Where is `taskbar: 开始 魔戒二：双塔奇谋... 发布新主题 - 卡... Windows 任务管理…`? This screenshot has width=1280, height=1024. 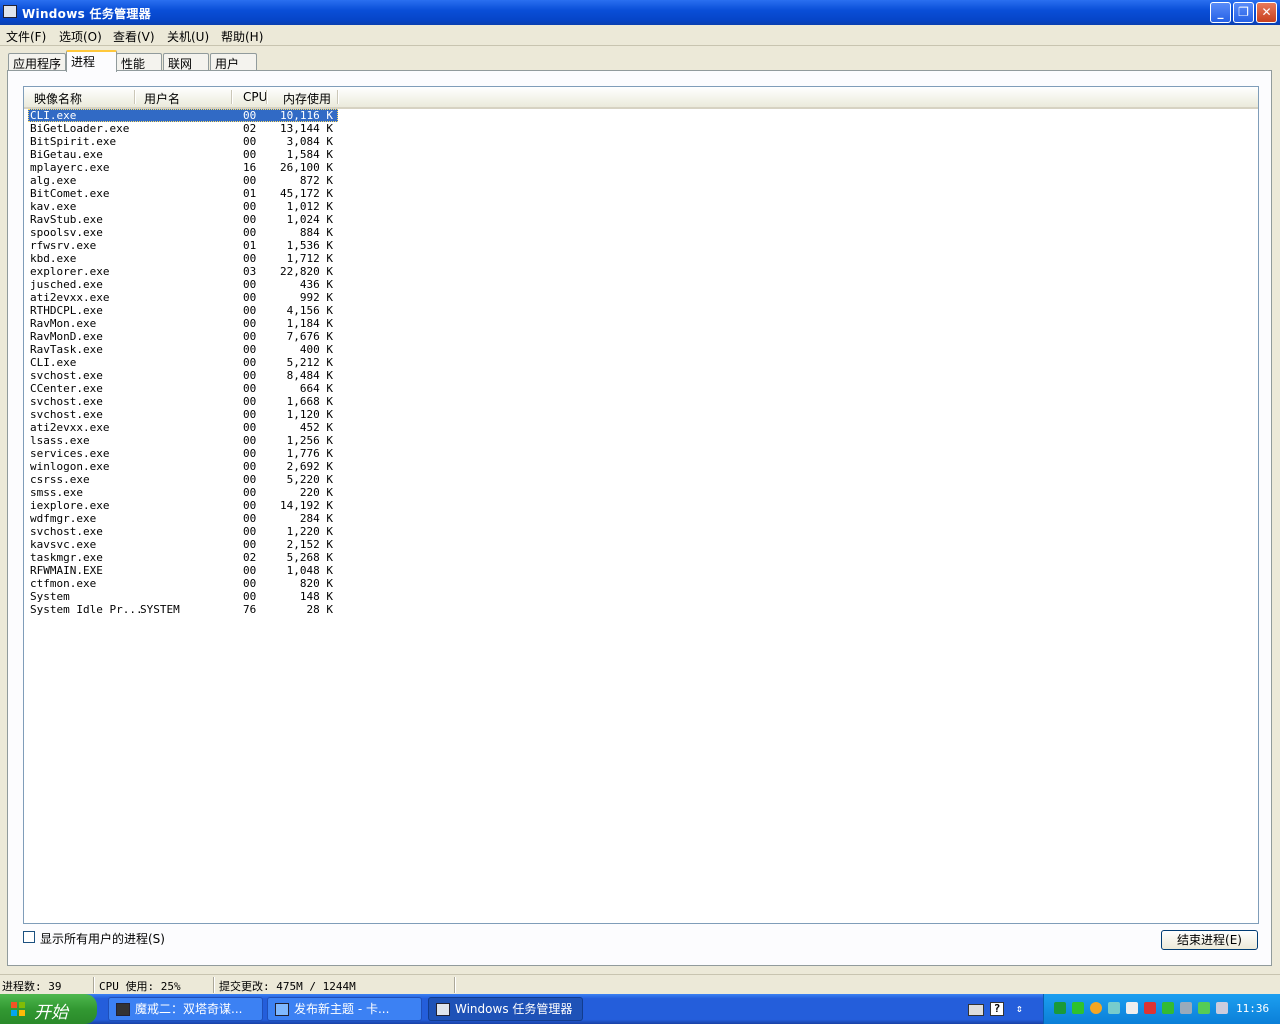
taskbar: 开始 魔戒二：双塔奇谋... 发布新主题 - 卡... Windows 任务管理… is located at coordinates (640, 1009).